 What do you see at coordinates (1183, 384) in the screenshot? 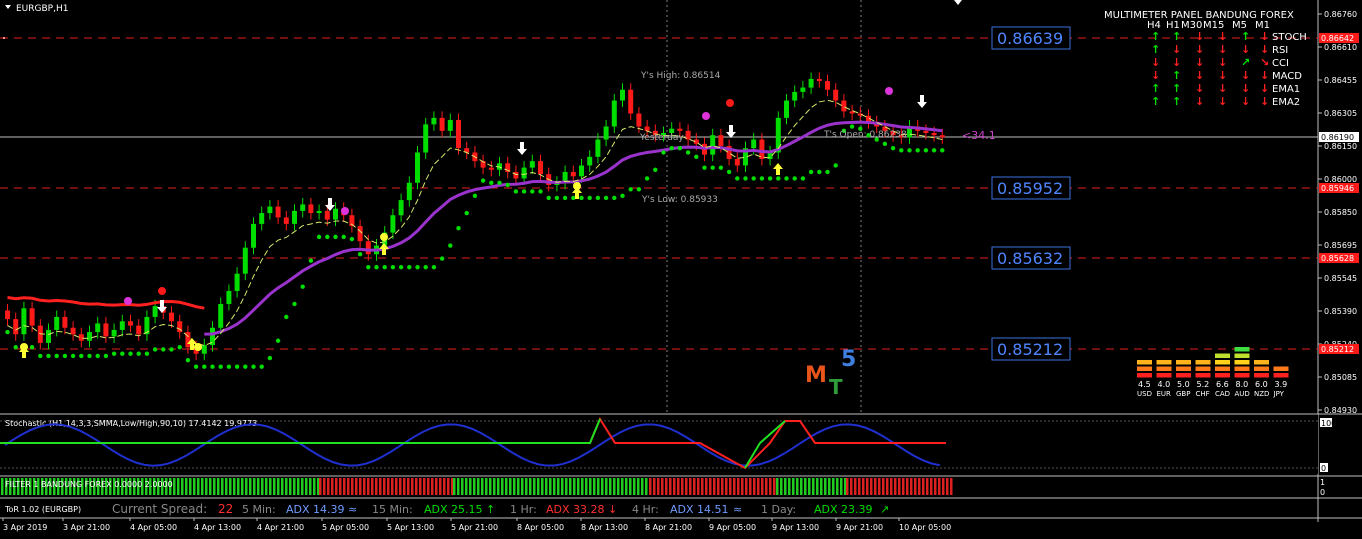
I see `meter-value: 5.0` at bounding box center [1183, 384].